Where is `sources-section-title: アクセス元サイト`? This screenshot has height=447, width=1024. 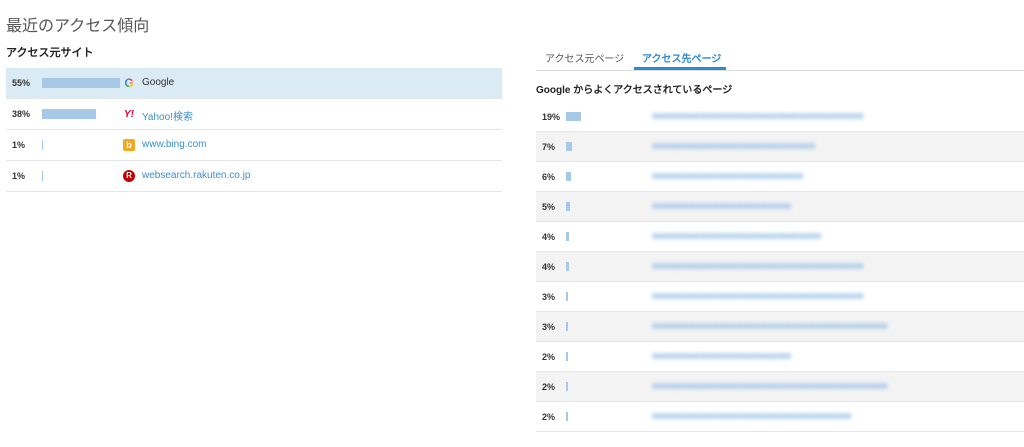
sources-section-title: アクセス元サイト is located at coordinates (50, 53).